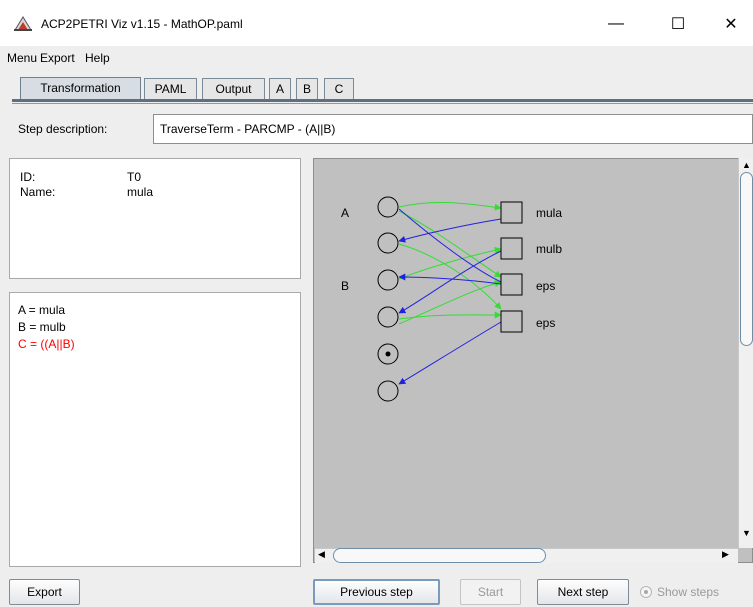  I want to click on id-label: ID:, so click(28, 177).